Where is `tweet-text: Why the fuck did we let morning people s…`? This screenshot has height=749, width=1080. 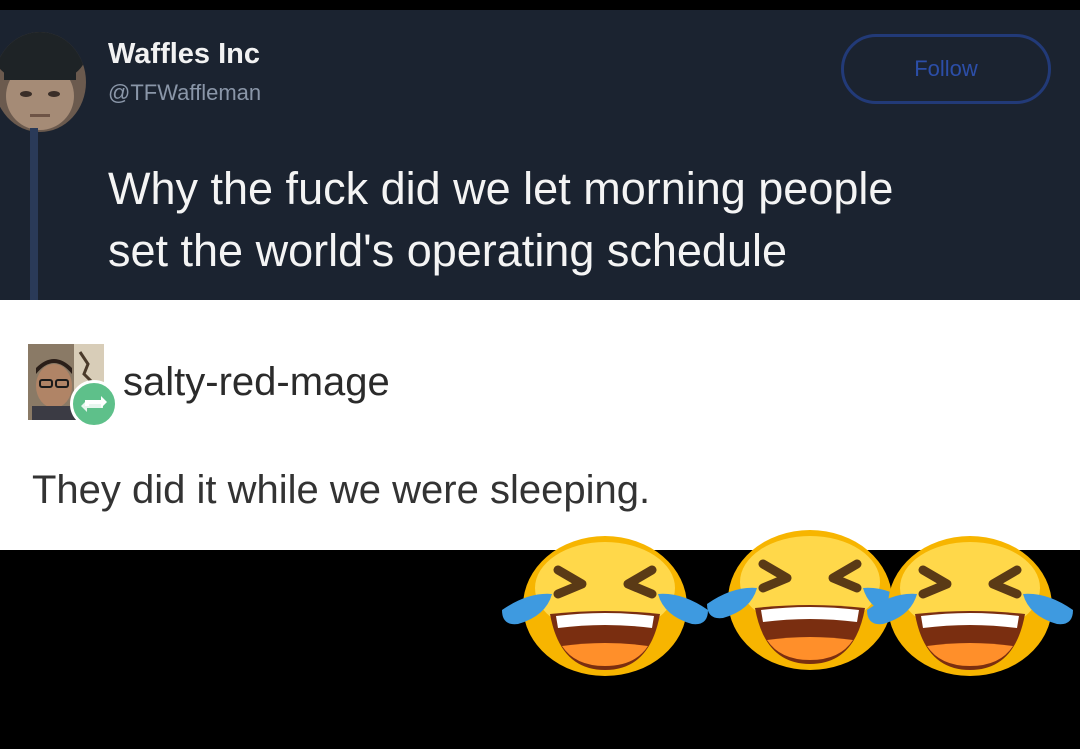
tweet-text: Why the fuck did we let morning people s… is located at coordinates (594, 220).